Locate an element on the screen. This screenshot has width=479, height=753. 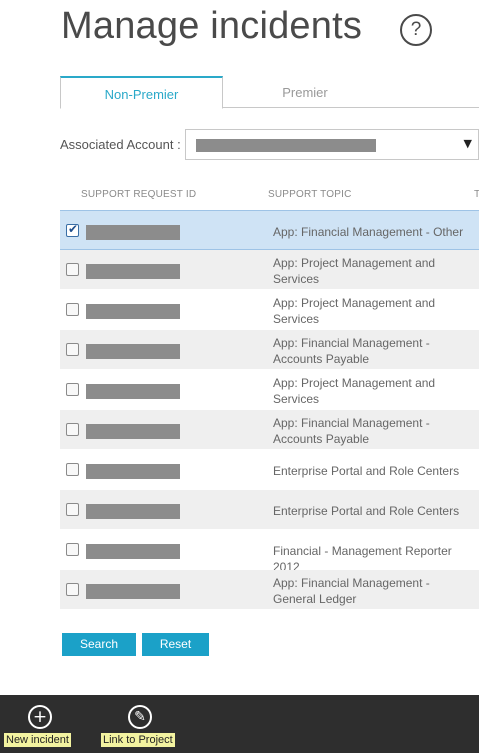
column-header-support-topic: SUPPORT TOPIC is located at coordinates (310, 194).